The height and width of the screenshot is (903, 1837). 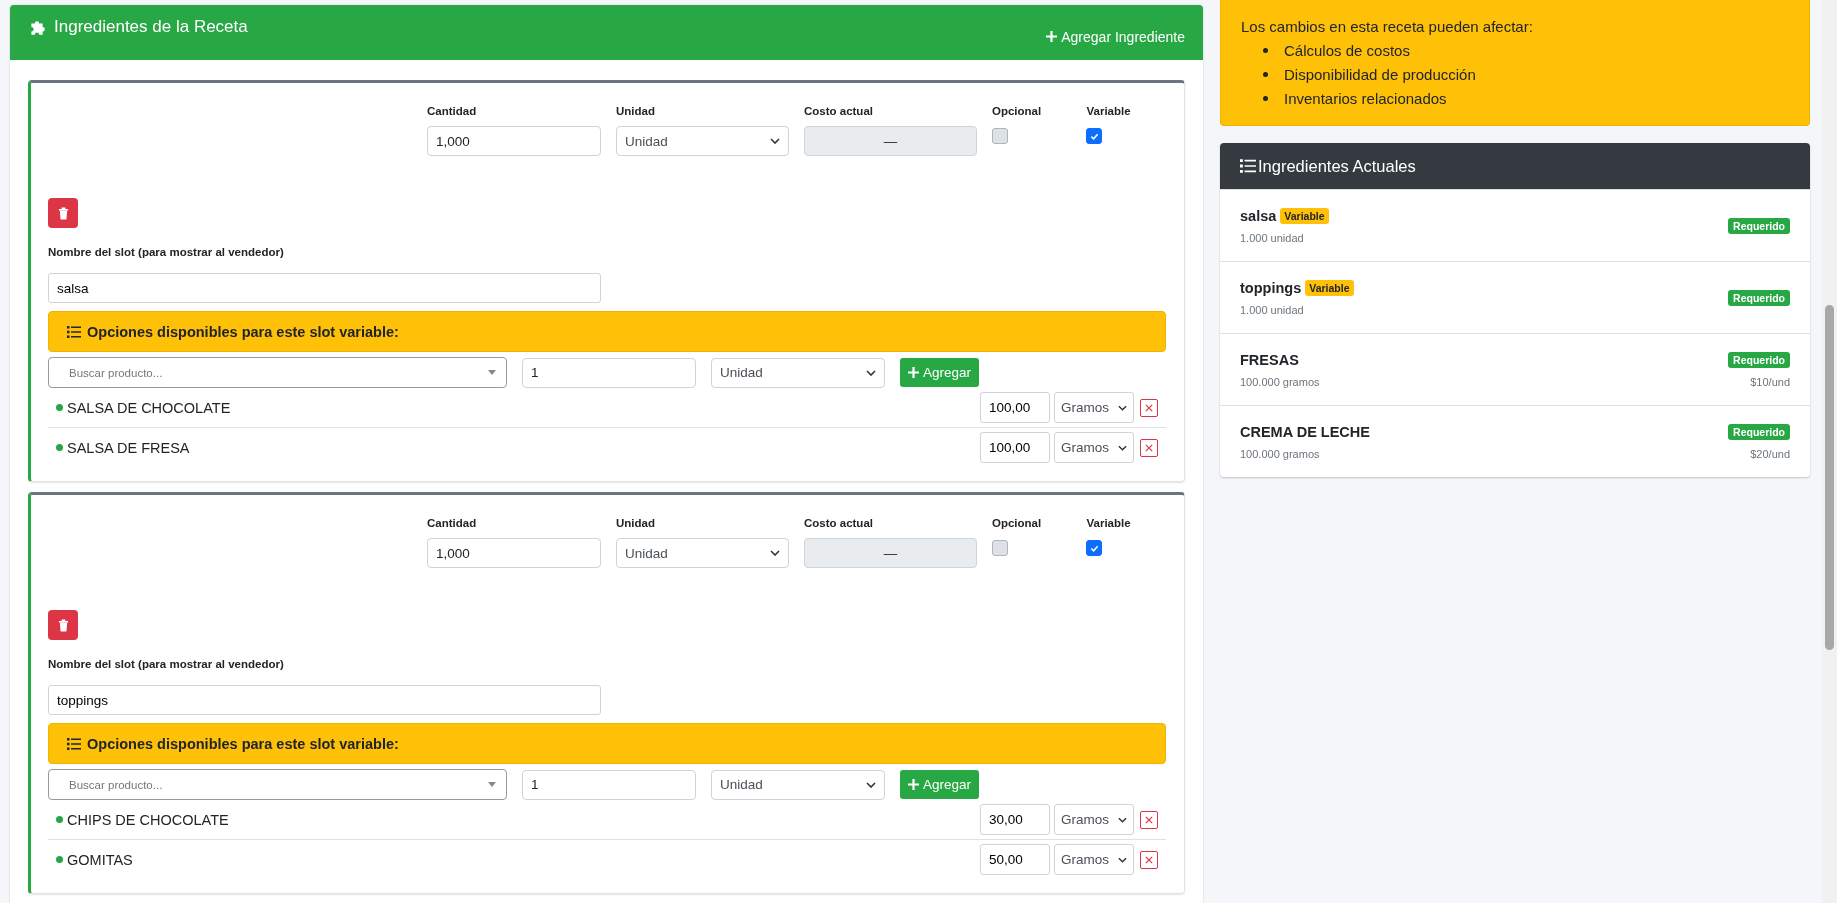 I want to click on warning-text: Los cambios en esta receta pueden afectar:, so click(x=1387, y=26).